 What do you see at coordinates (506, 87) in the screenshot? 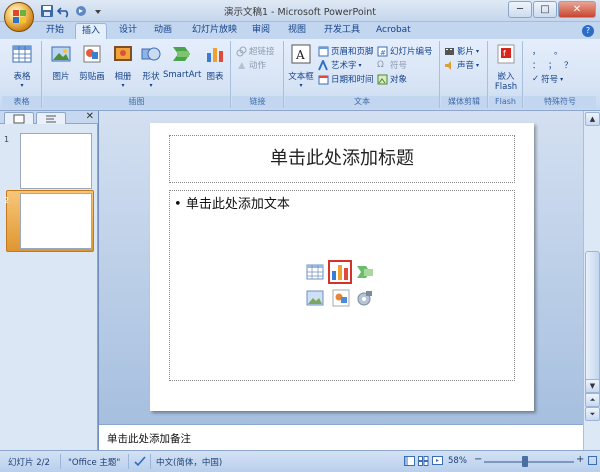
I see `flash-label: Flash` at bounding box center [506, 87].